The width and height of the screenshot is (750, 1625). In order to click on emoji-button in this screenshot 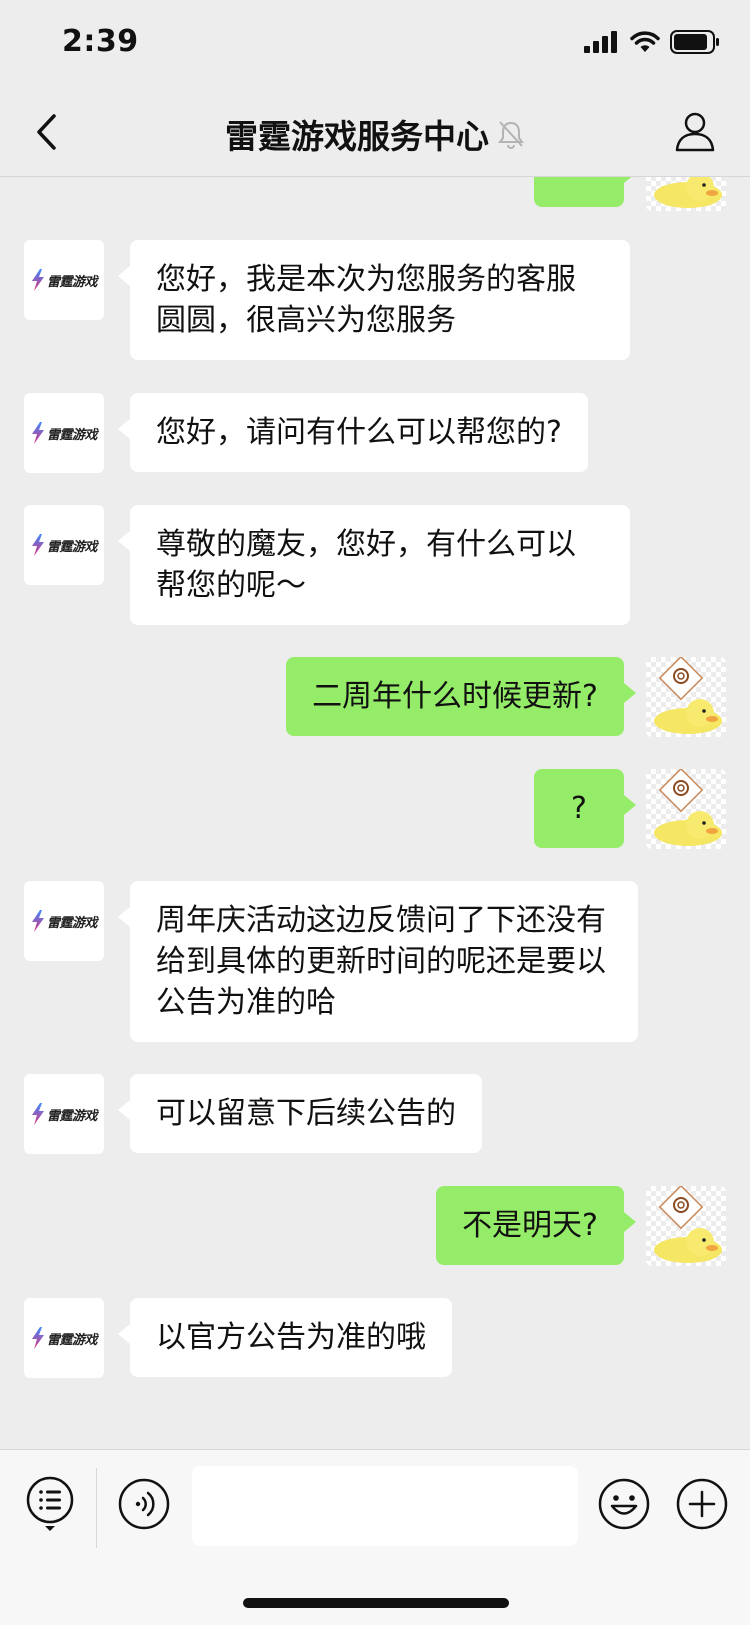, I will do `click(624, 1504)`.